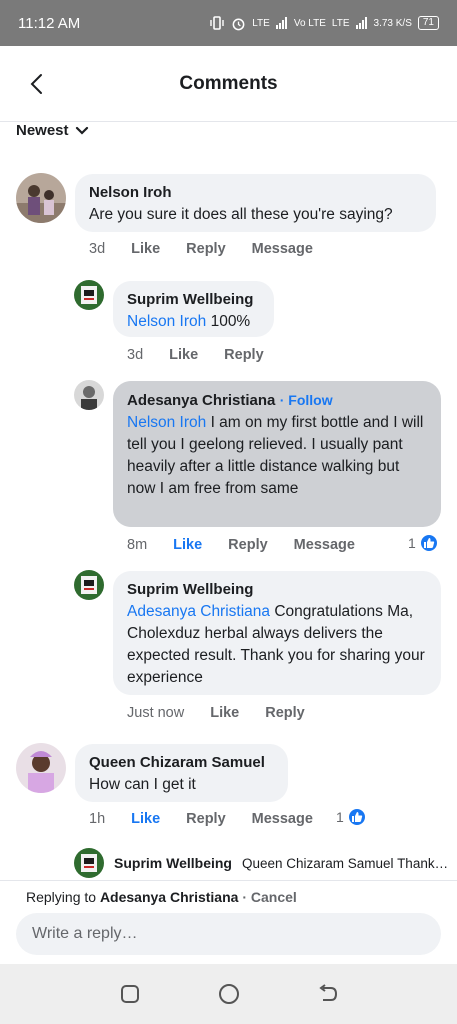 Image resolution: width=457 pixels, height=1024 pixels. Describe the element at coordinates (281, 23) in the screenshot. I see `signal-icon` at that location.